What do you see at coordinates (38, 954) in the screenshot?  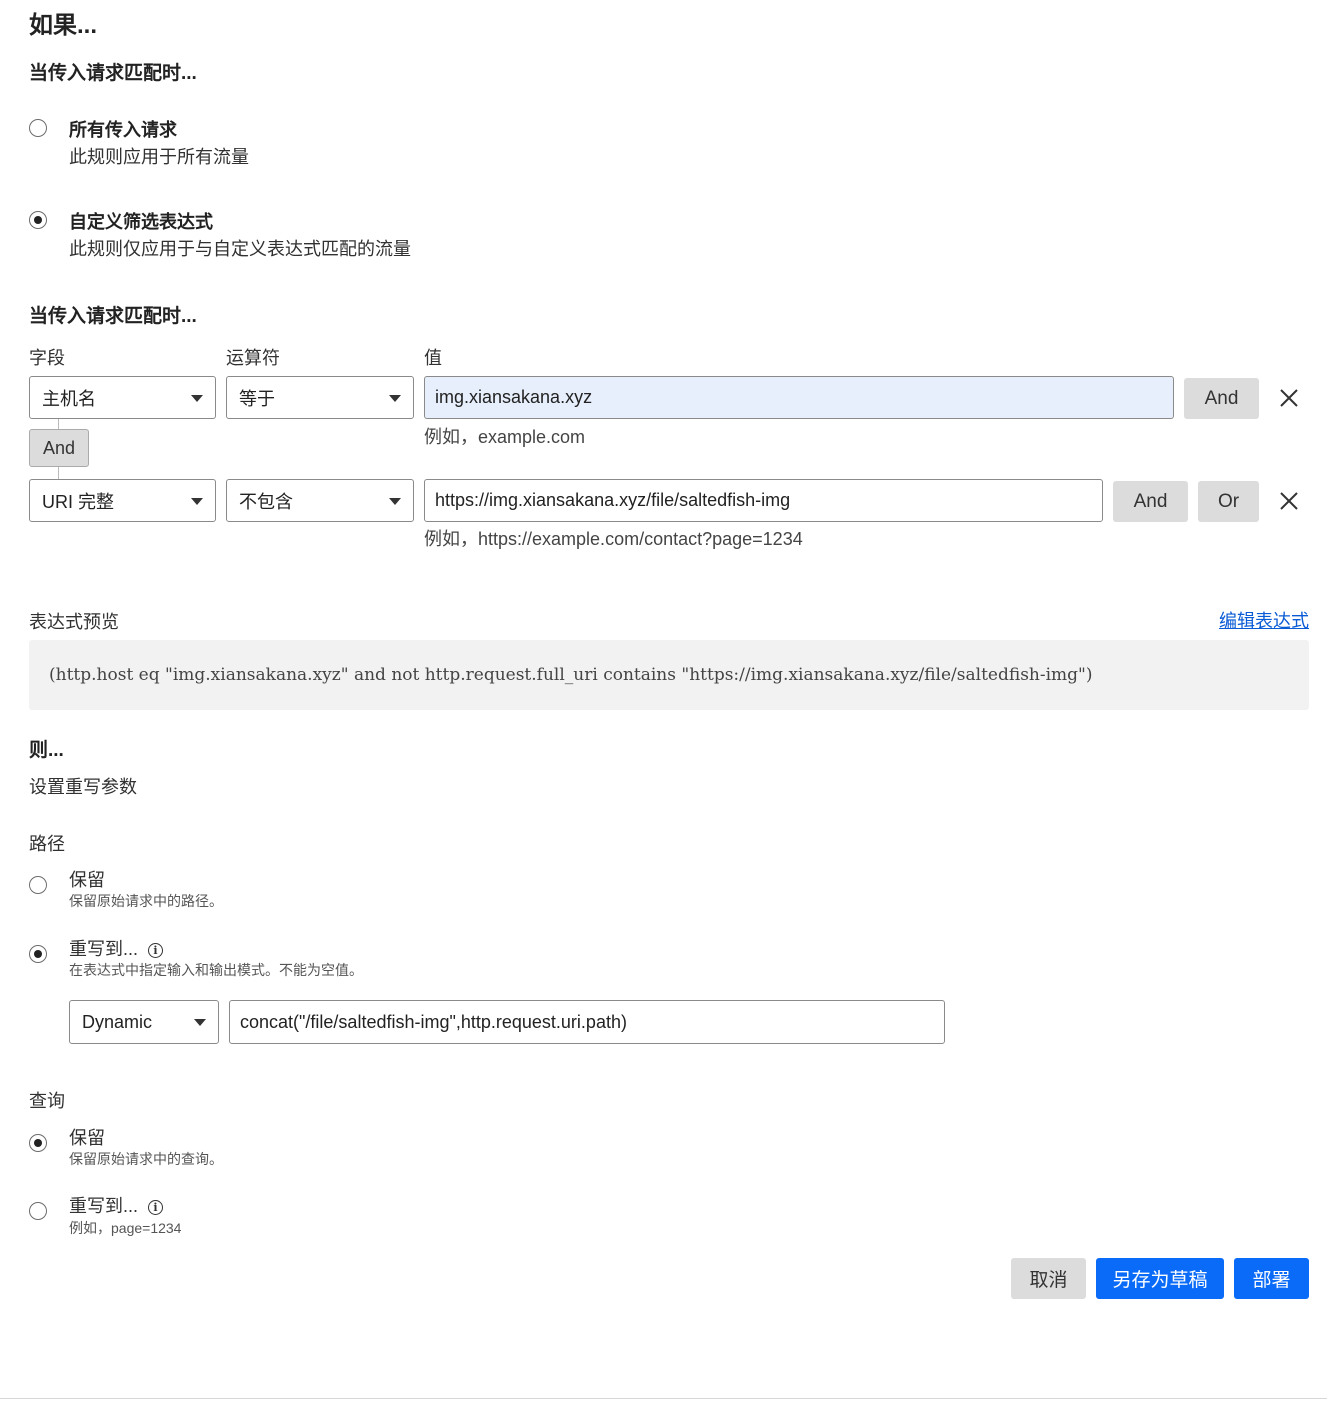 I see `radio-path-rewrite` at bounding box center [38, 954].